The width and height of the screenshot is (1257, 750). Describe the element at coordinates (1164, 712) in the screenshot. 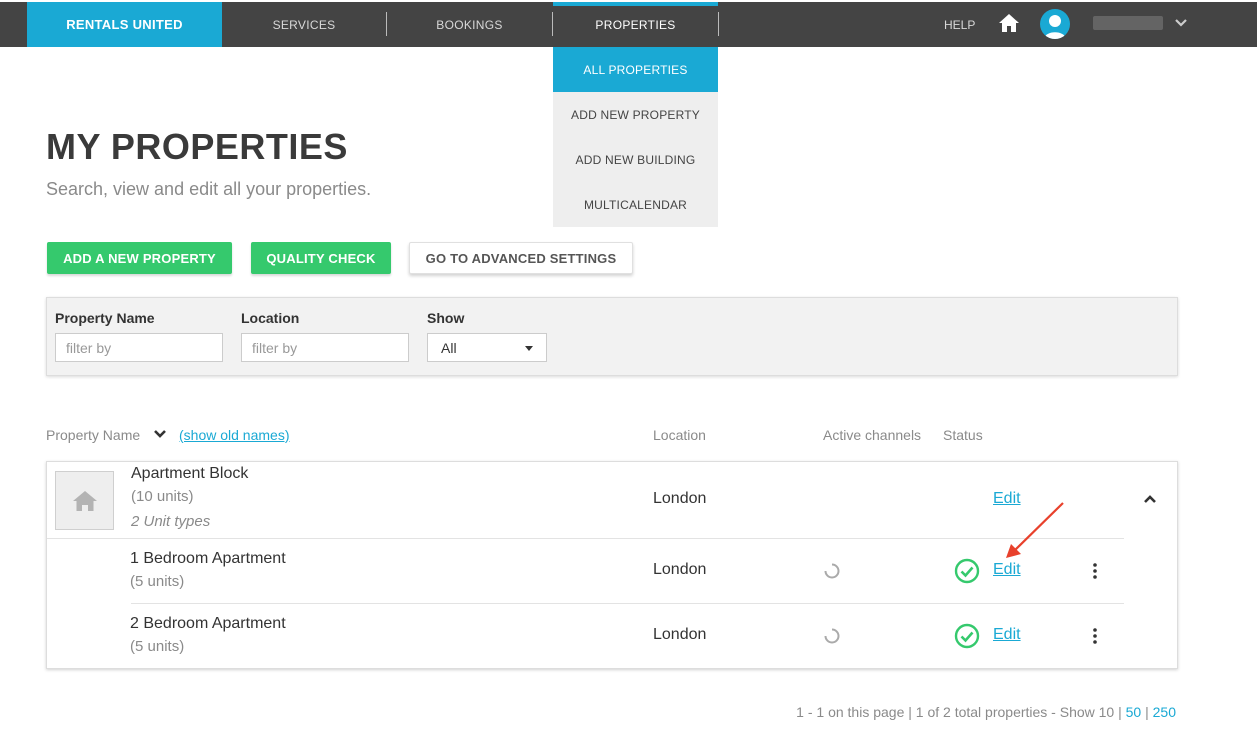

I see `show-250-link: 250` at that location.